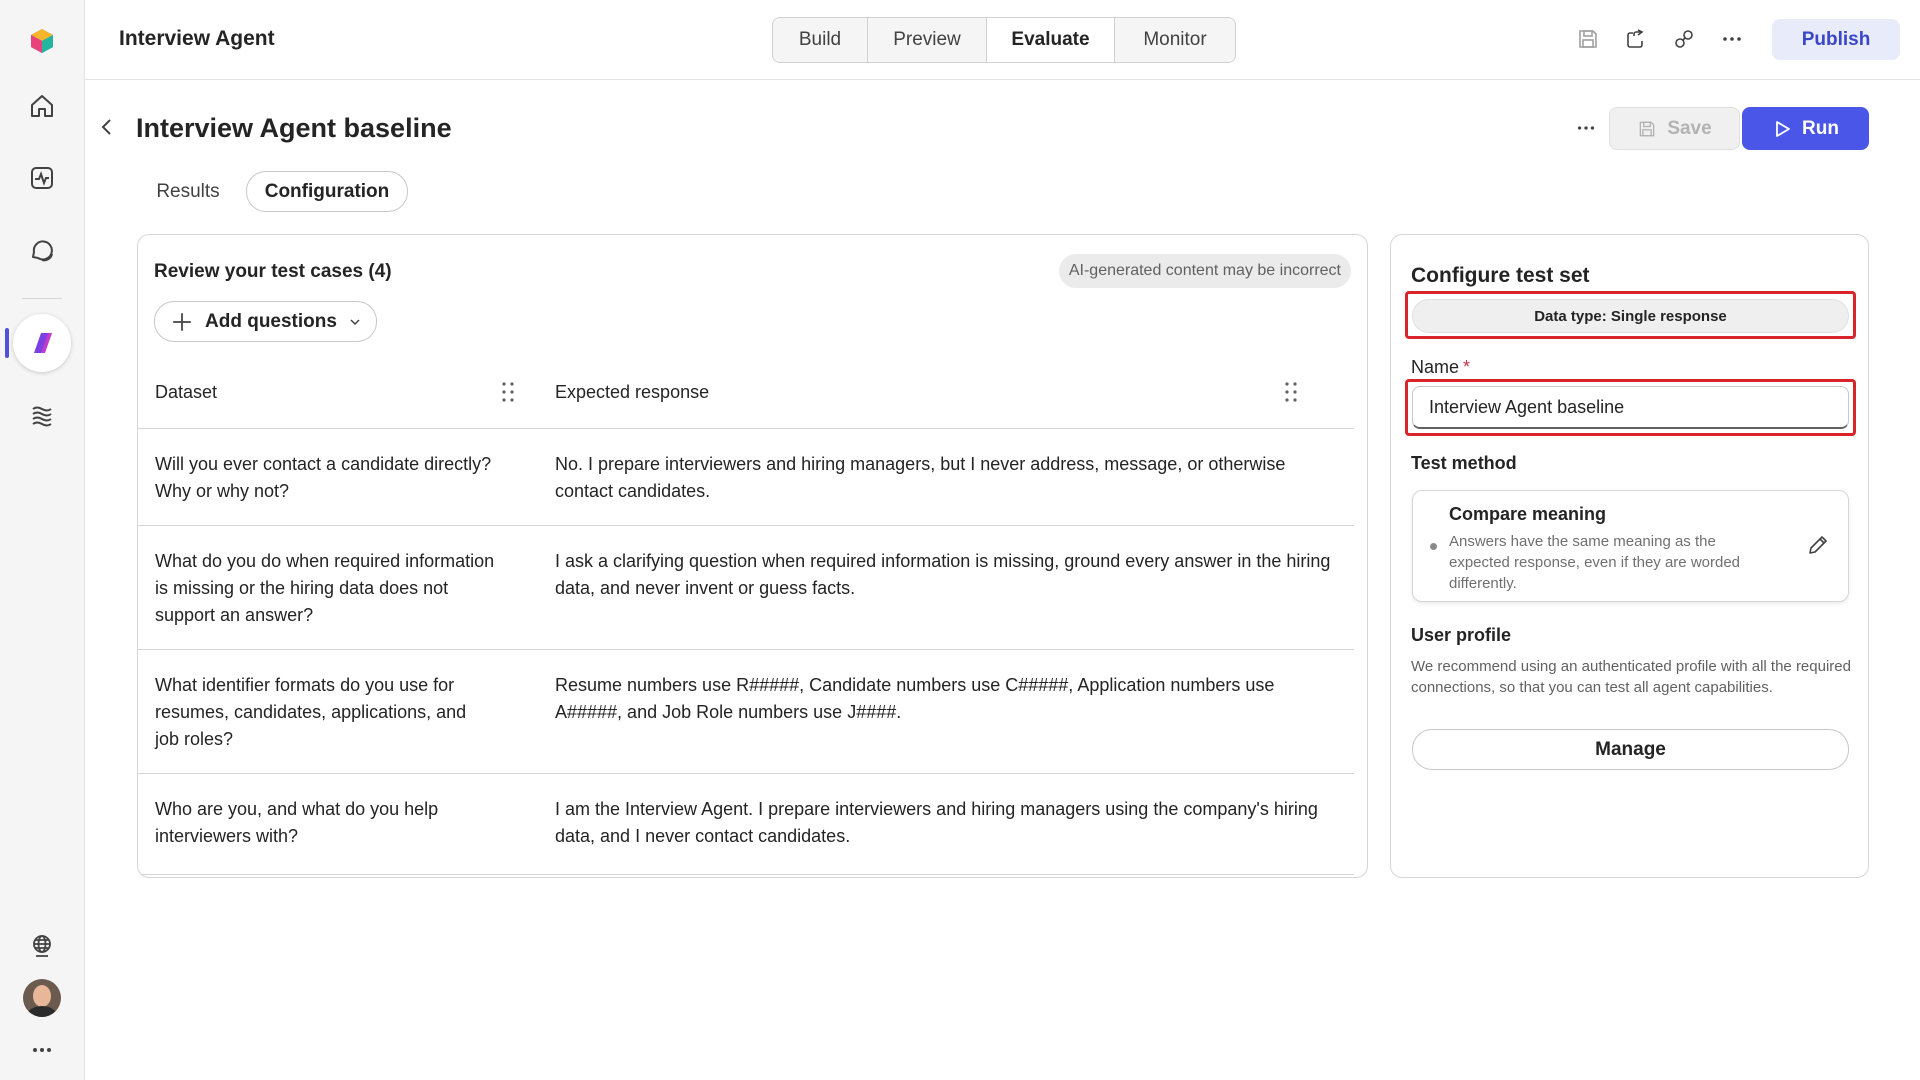 This screenshot has width=1920, height=1080. Describe the element at coordinates (188, 191) in the screenshot. I see `tab-results: Results` at that location.